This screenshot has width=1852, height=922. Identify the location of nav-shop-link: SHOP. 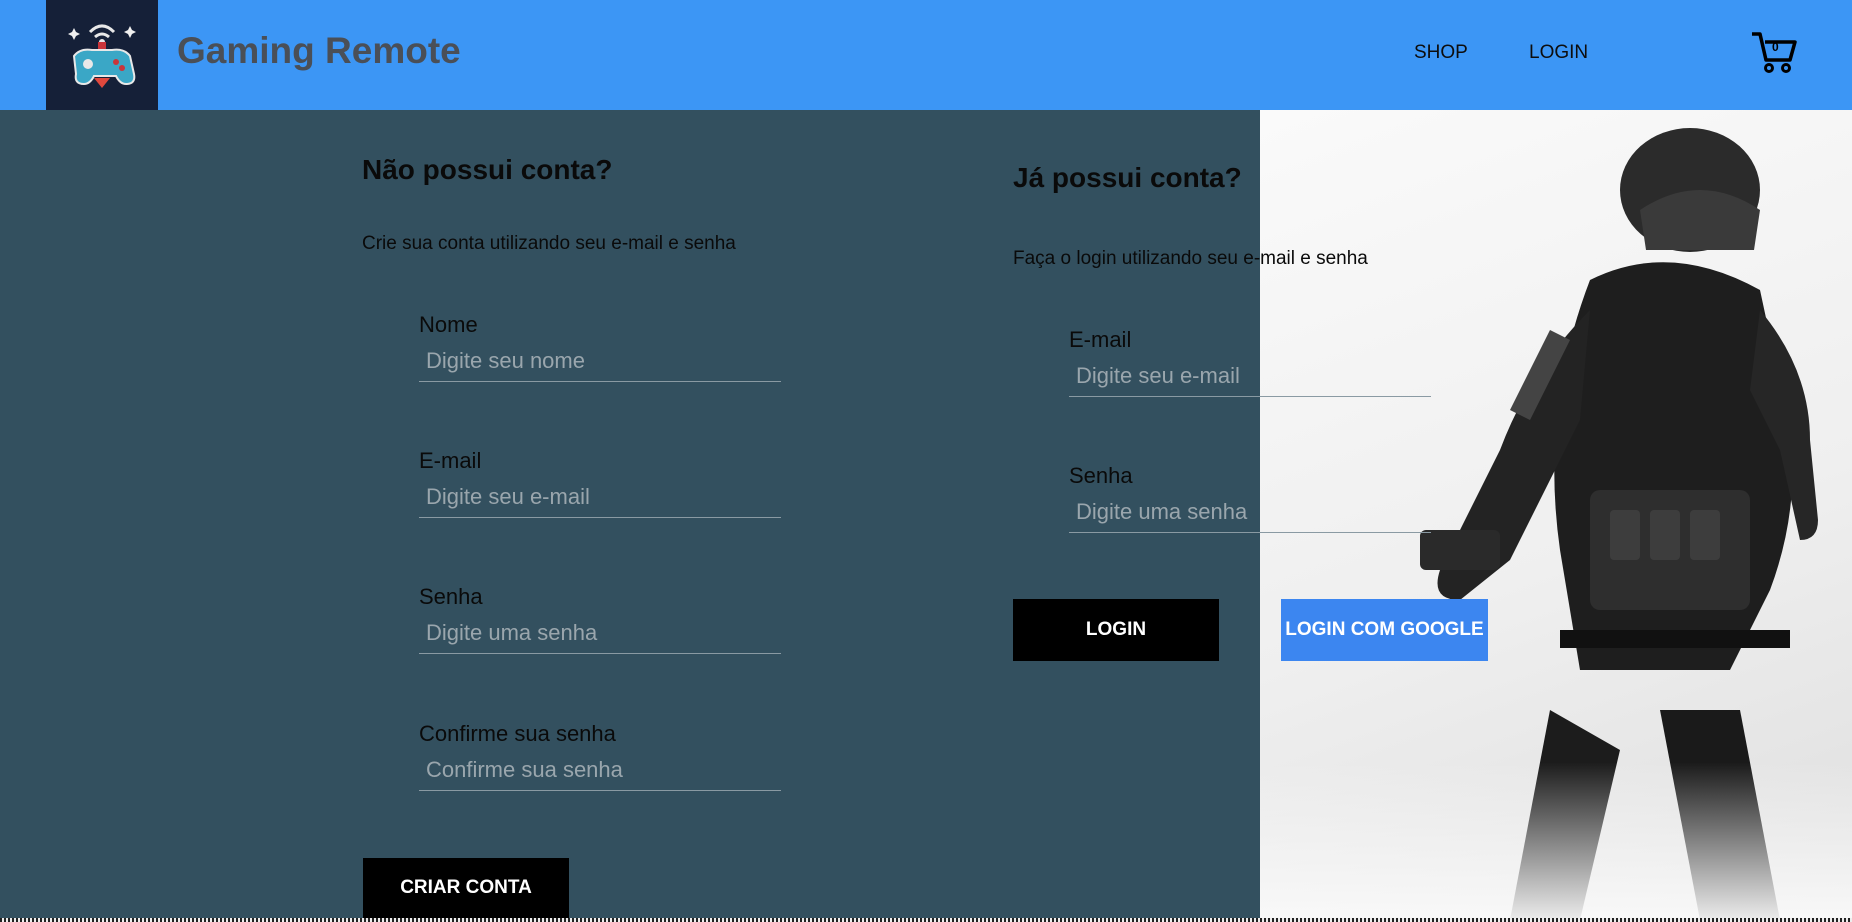
(1441, 53).